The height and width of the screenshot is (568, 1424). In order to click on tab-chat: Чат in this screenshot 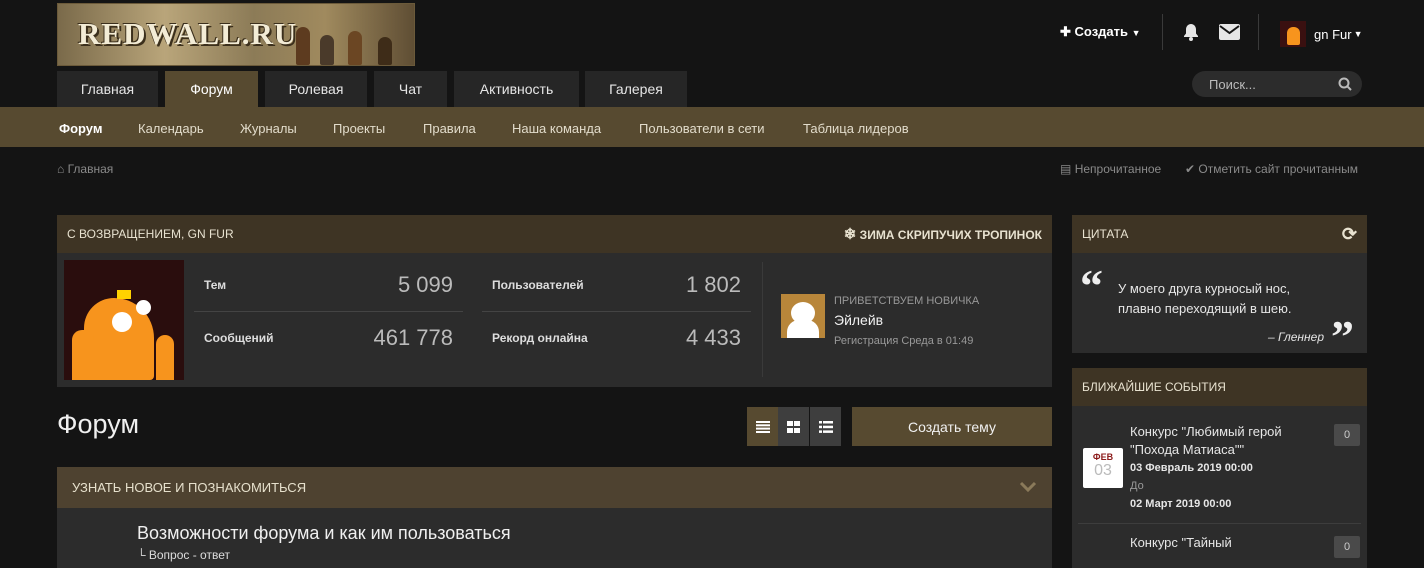, I will do `click(410, 89)`.